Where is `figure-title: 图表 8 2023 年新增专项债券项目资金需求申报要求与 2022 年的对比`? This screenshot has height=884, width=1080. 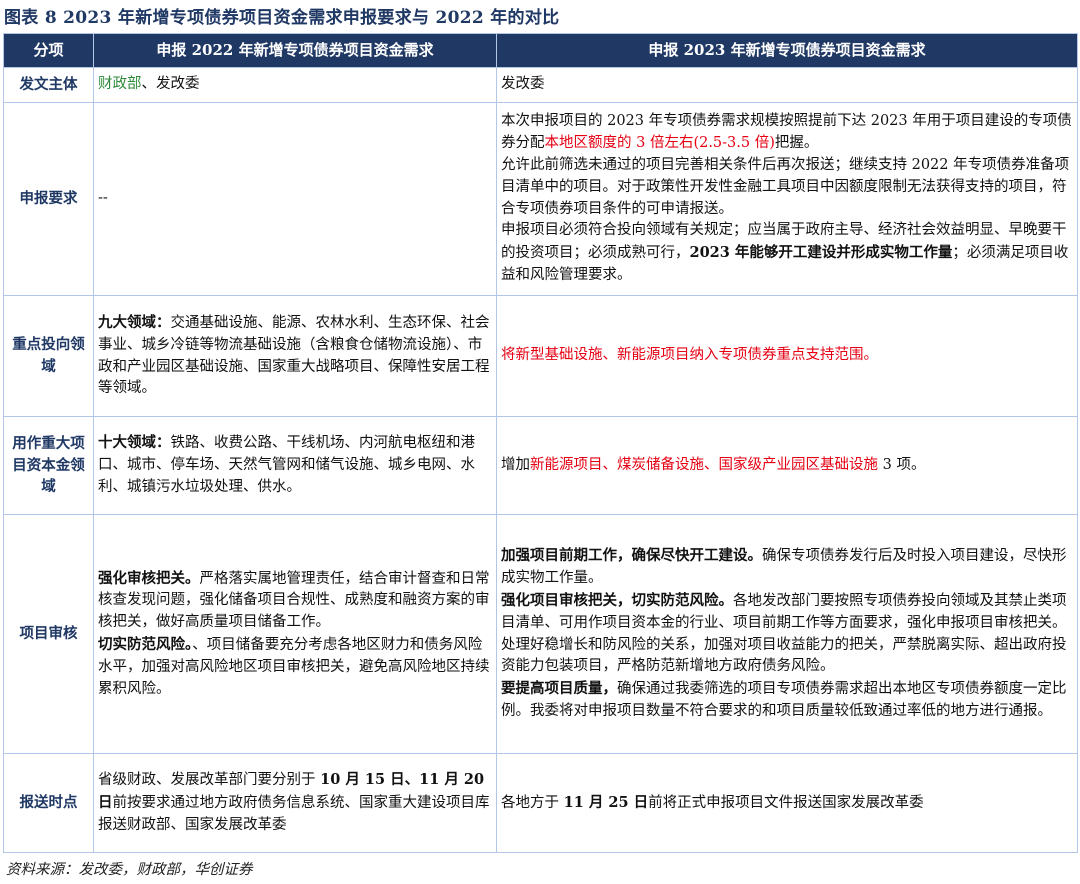
figure-title: 图表 8 2023 年新增专项债券项目资金需求申报要求与 2022 年的对比 is located at coordinates (282, 18).